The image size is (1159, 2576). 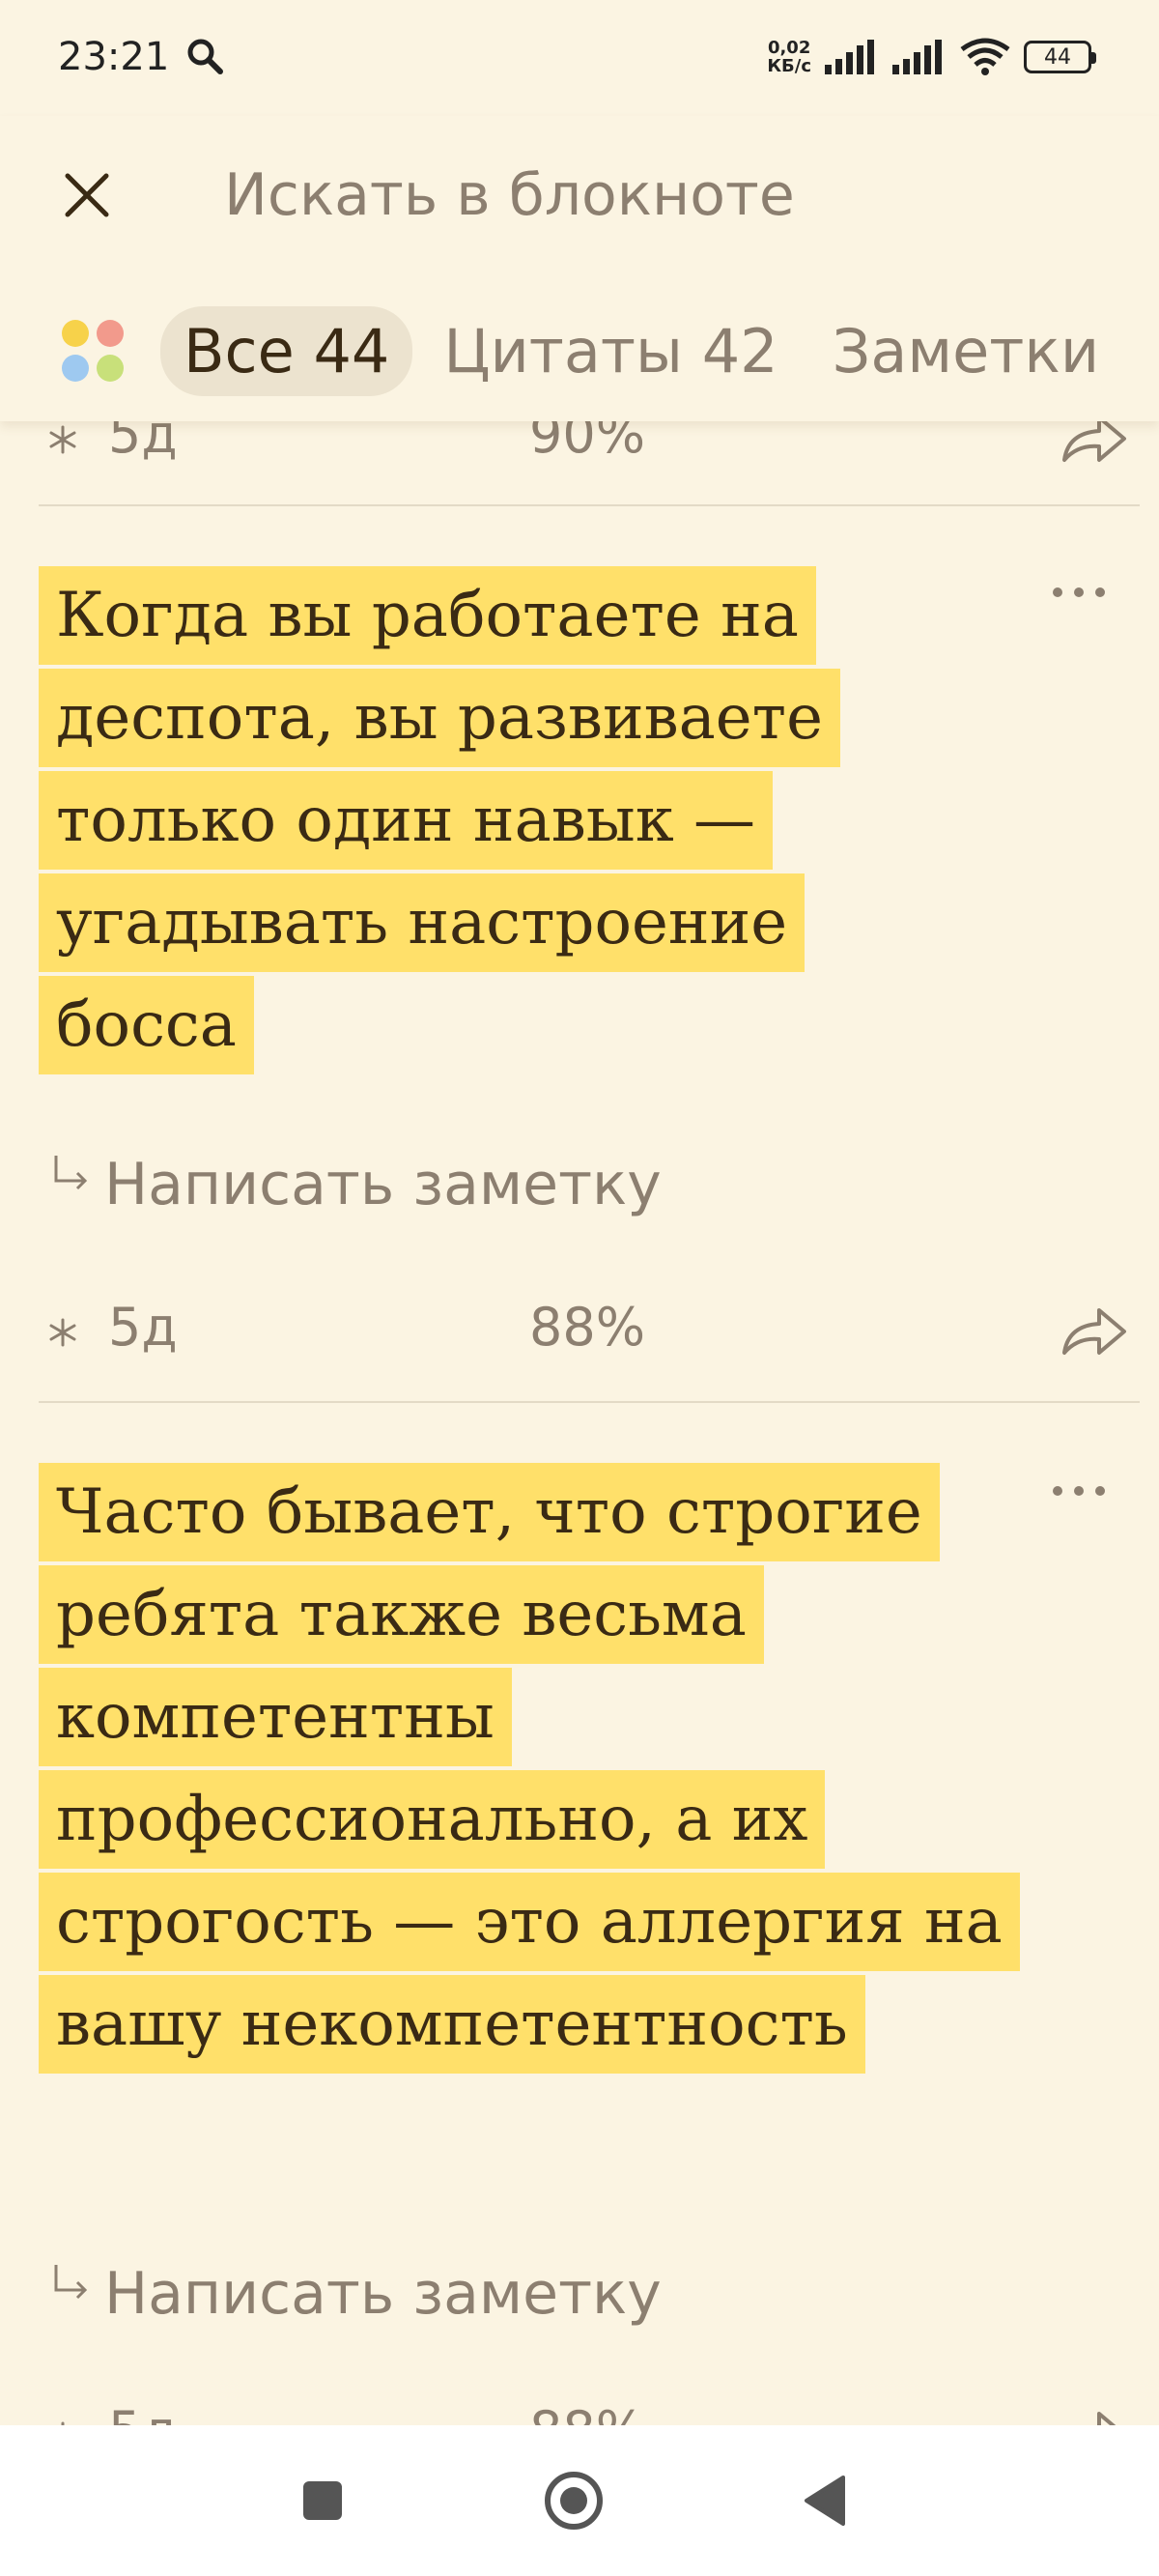 I want to click on back-triangle-icon, so click(x=825, y=2501).